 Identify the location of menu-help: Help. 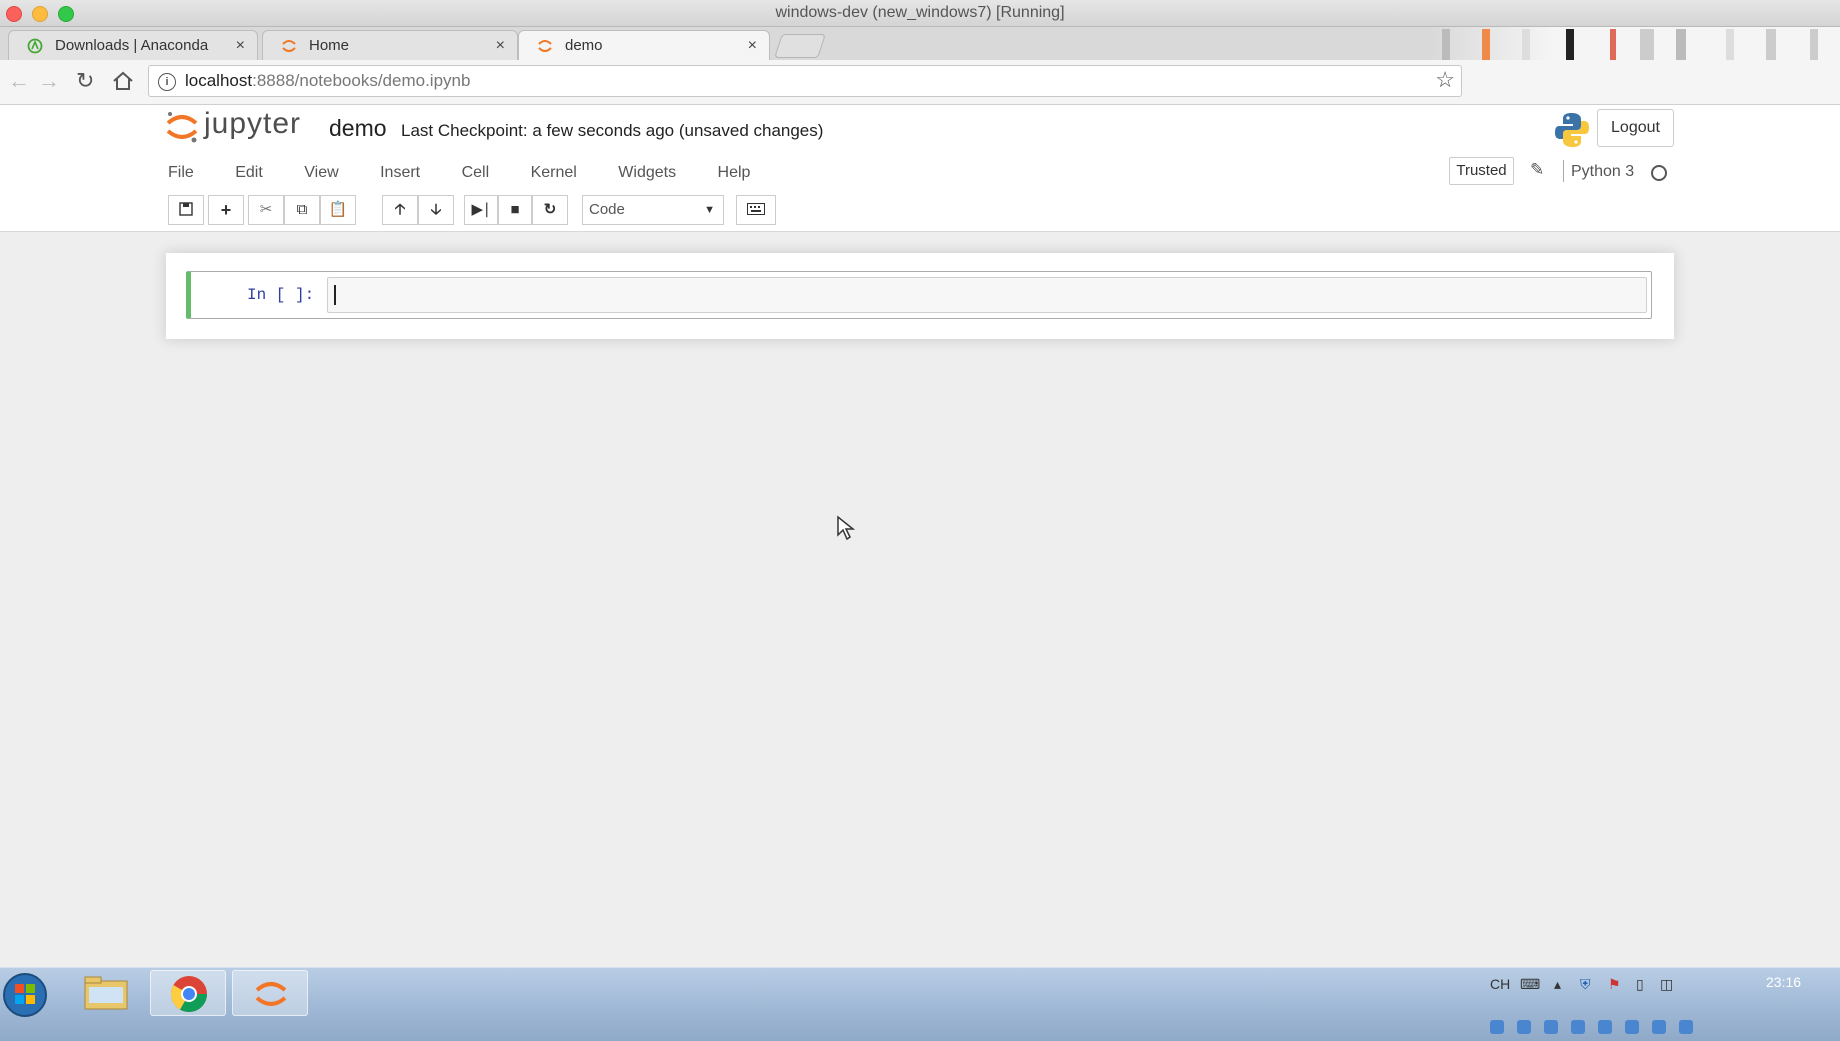
(734, 173).